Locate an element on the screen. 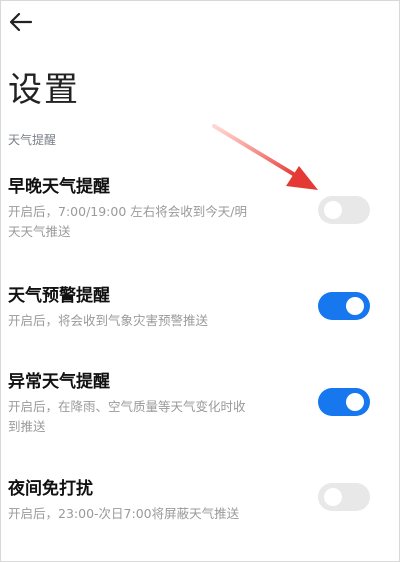 This screenshot has width=400, height=562. toggle-weather-warning is located at coordinates (344, 306).